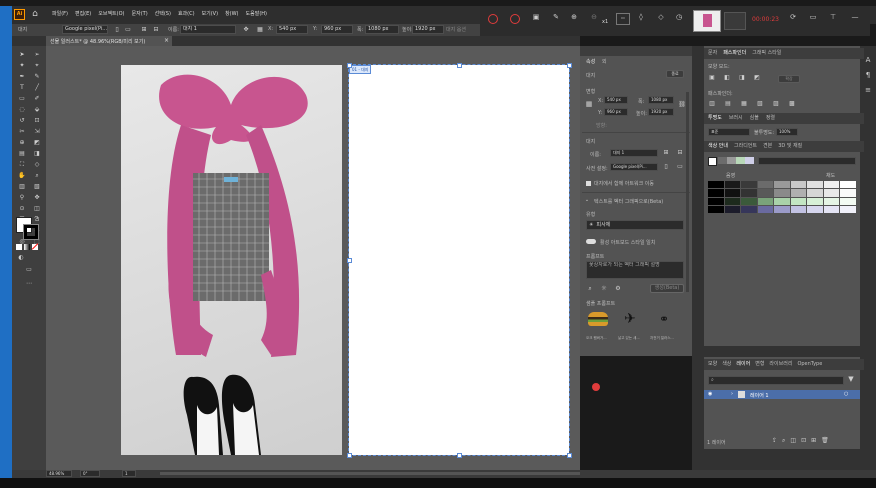 Image resolution: width=876 pixels, height=488 pixels. I want to click on pin-icon: ⊤, so click(833, 18).